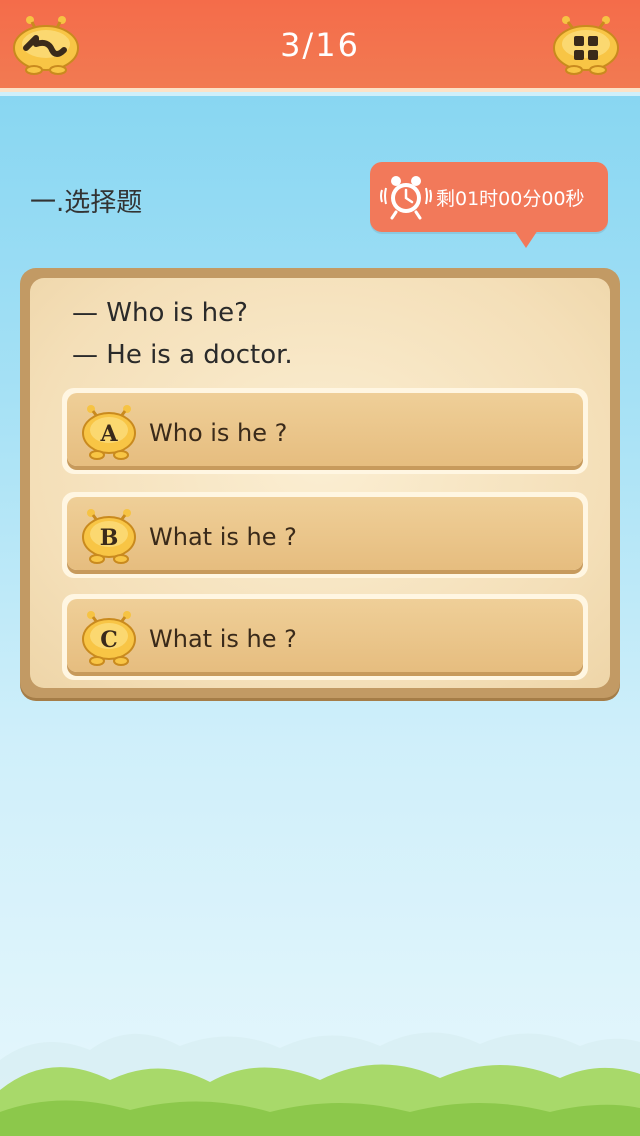 This screenshot has width=640, height=1136. I want to click on menu-button, so click(586, 45).